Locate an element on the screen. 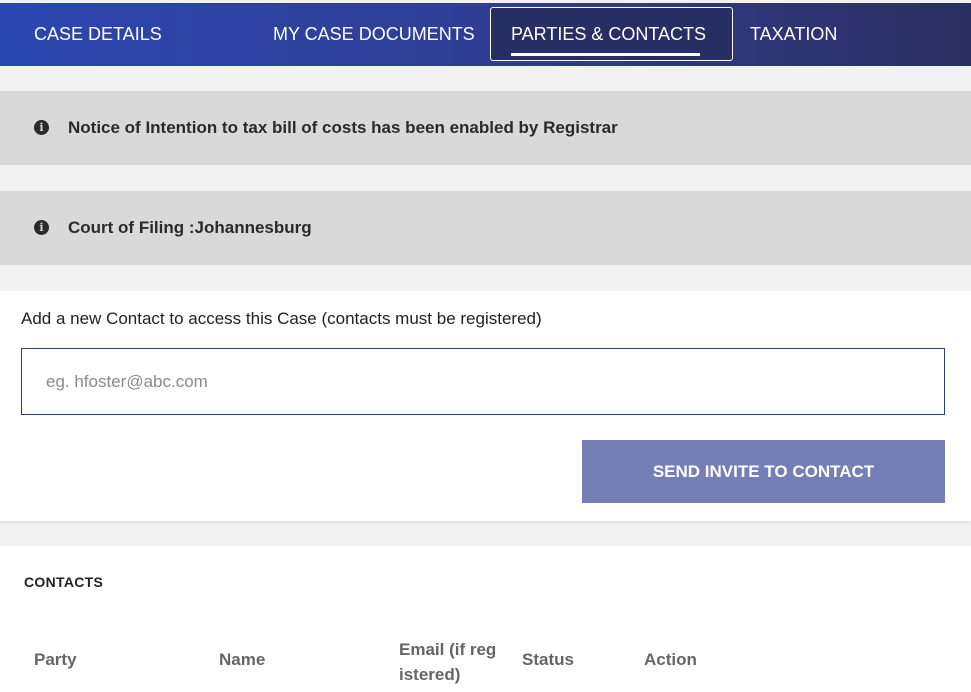 The height and width of the screenshot is (692, 971). column-header-email-line-1: Email (if reg is located at coordinates (448, 649).